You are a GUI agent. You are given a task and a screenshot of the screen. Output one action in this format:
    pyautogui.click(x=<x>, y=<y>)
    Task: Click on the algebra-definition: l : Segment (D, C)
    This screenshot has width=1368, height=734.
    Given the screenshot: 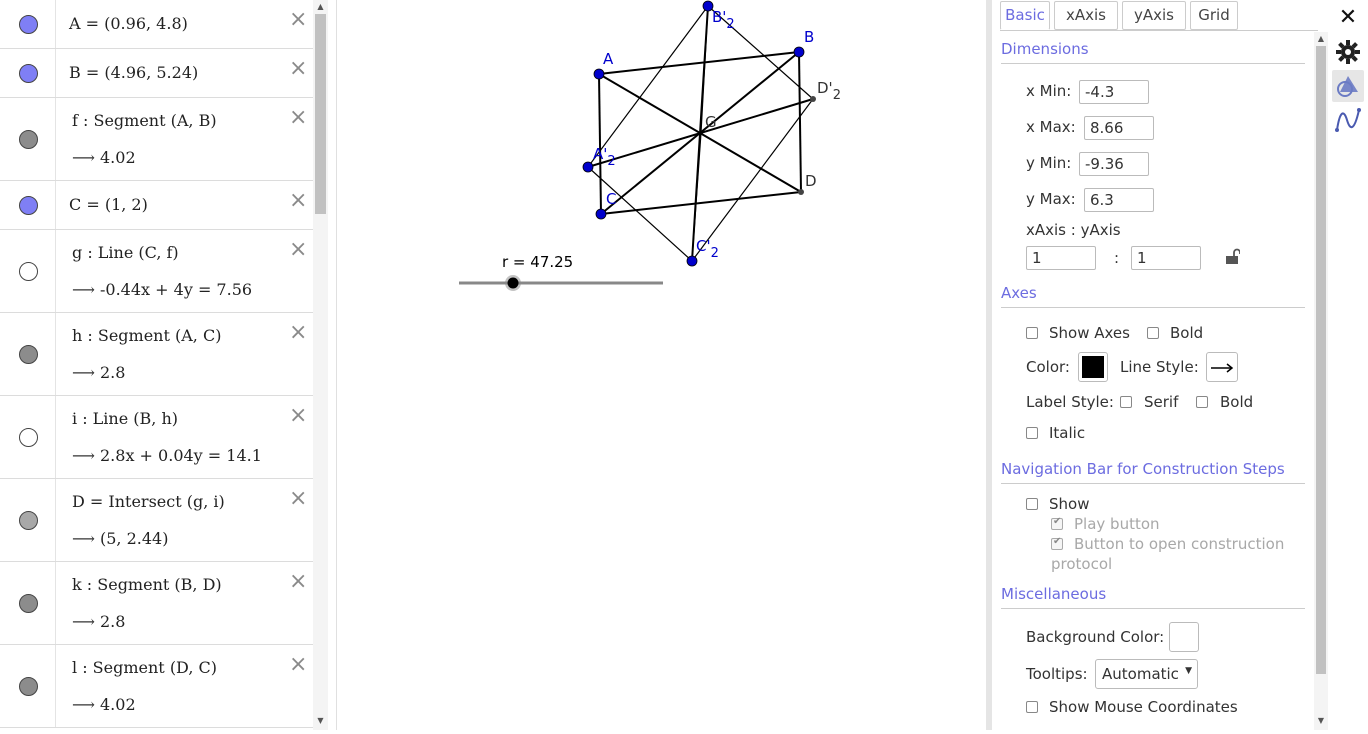 What is the action you would take?
    pyautogui.click(x=144, y=667)
    